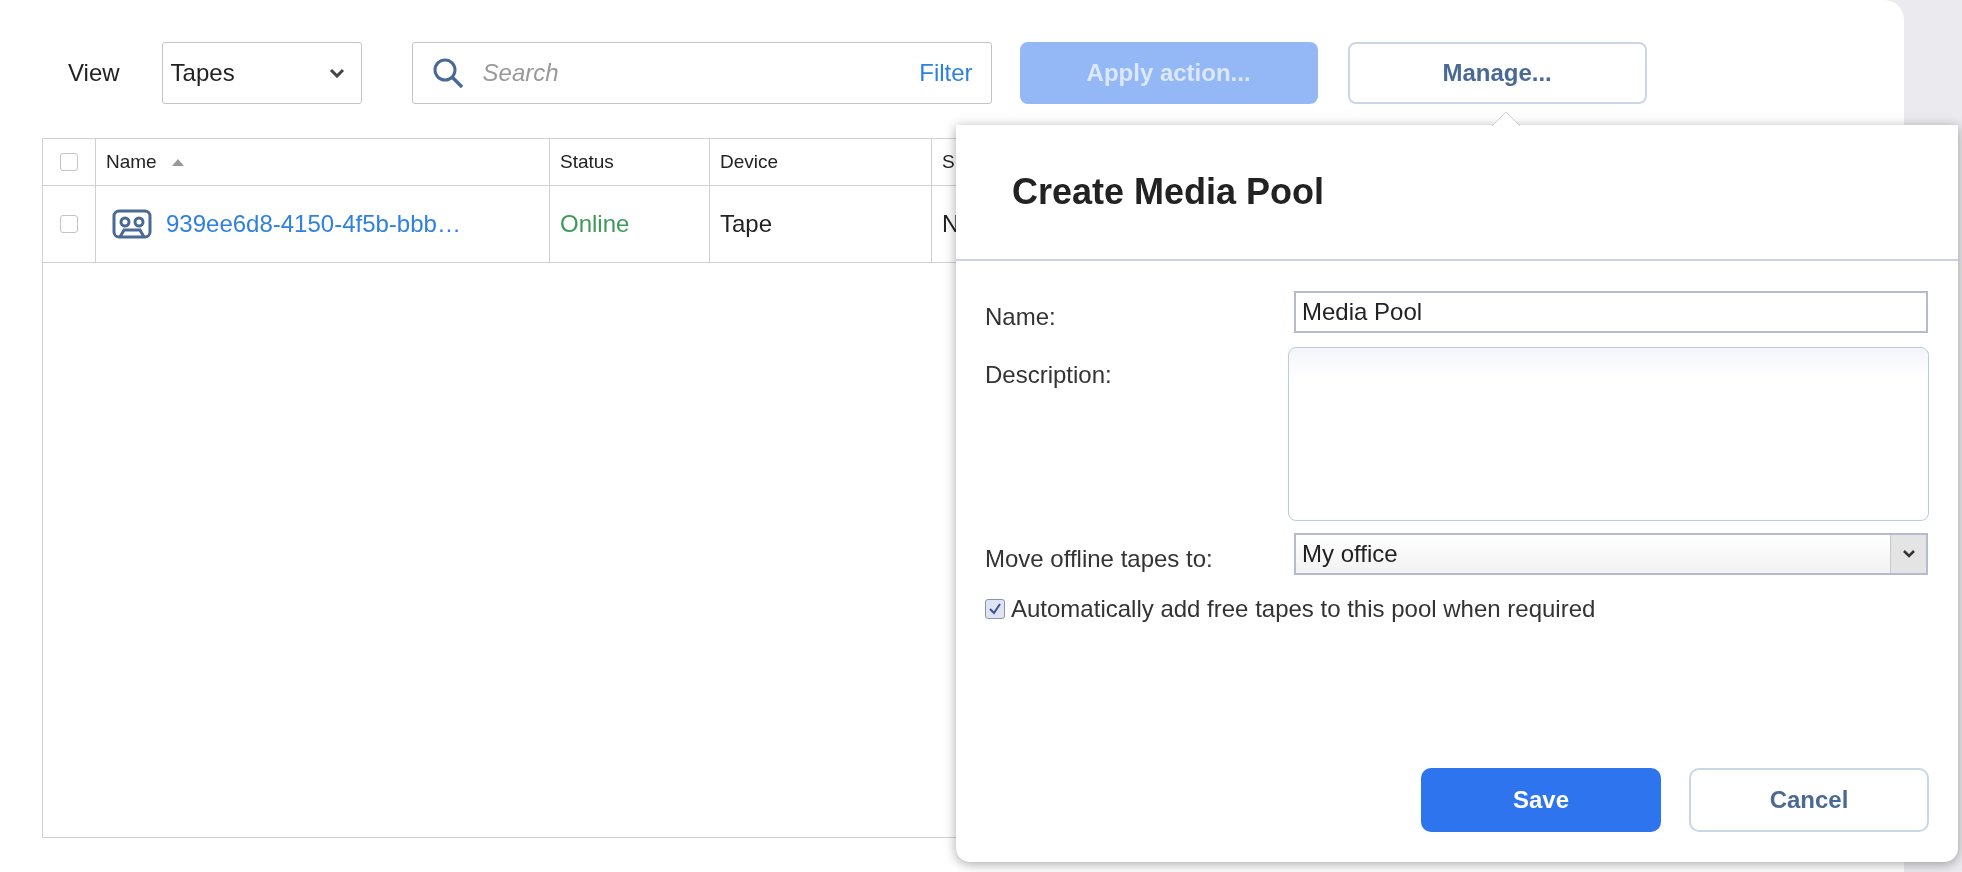 This screenshot has width=1962, height=872. What do you see at coordinates (177, 162) in the screenshot?
I see `sort-ascending-icon` at bounding box center [177, 162].